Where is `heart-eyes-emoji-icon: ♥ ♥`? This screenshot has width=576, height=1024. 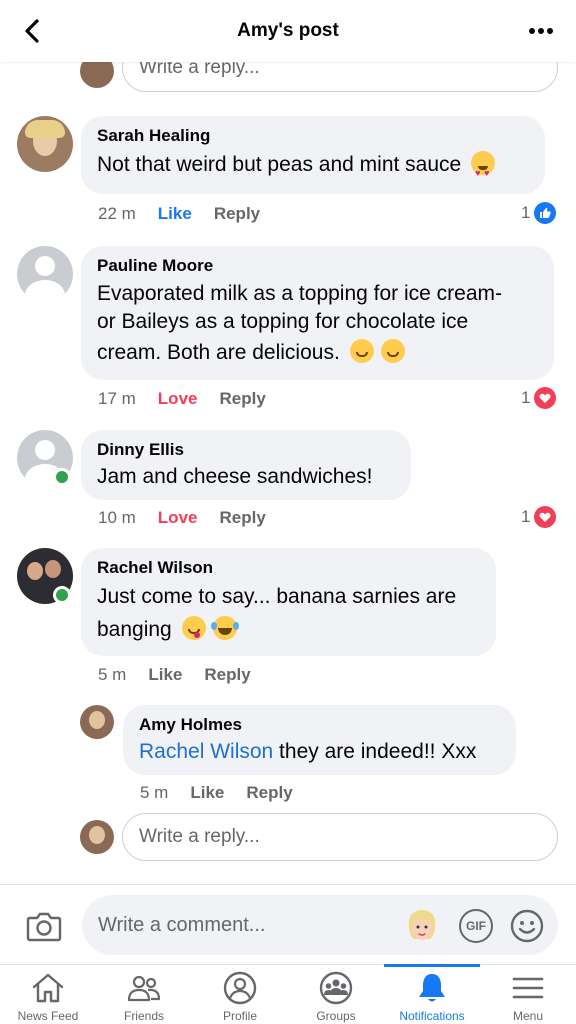
heart-eyes-emoji-icon: ♥ ♥ is located at coordinates (483, 164).